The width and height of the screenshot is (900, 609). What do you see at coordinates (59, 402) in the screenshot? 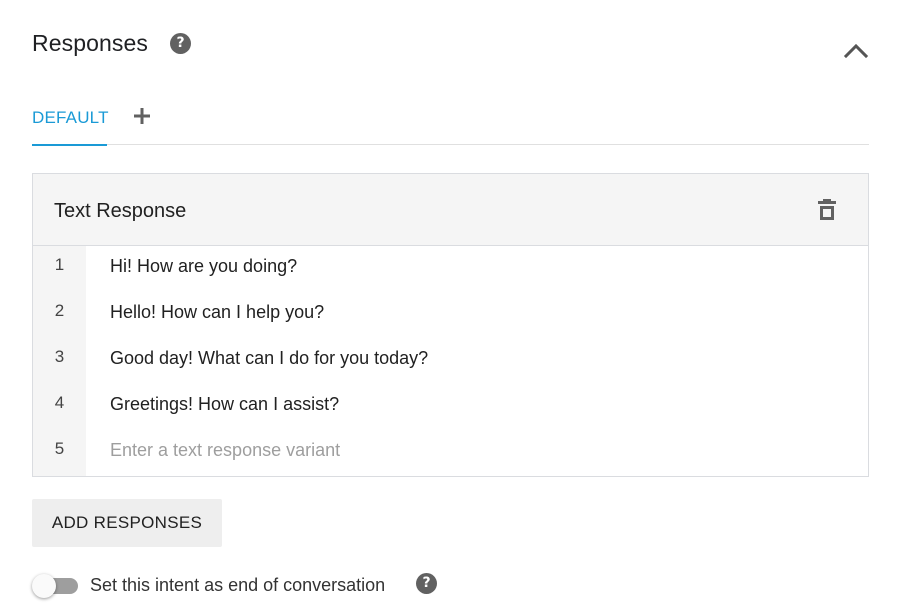
I see `row-number: 4` at bounding box center [59, 402].